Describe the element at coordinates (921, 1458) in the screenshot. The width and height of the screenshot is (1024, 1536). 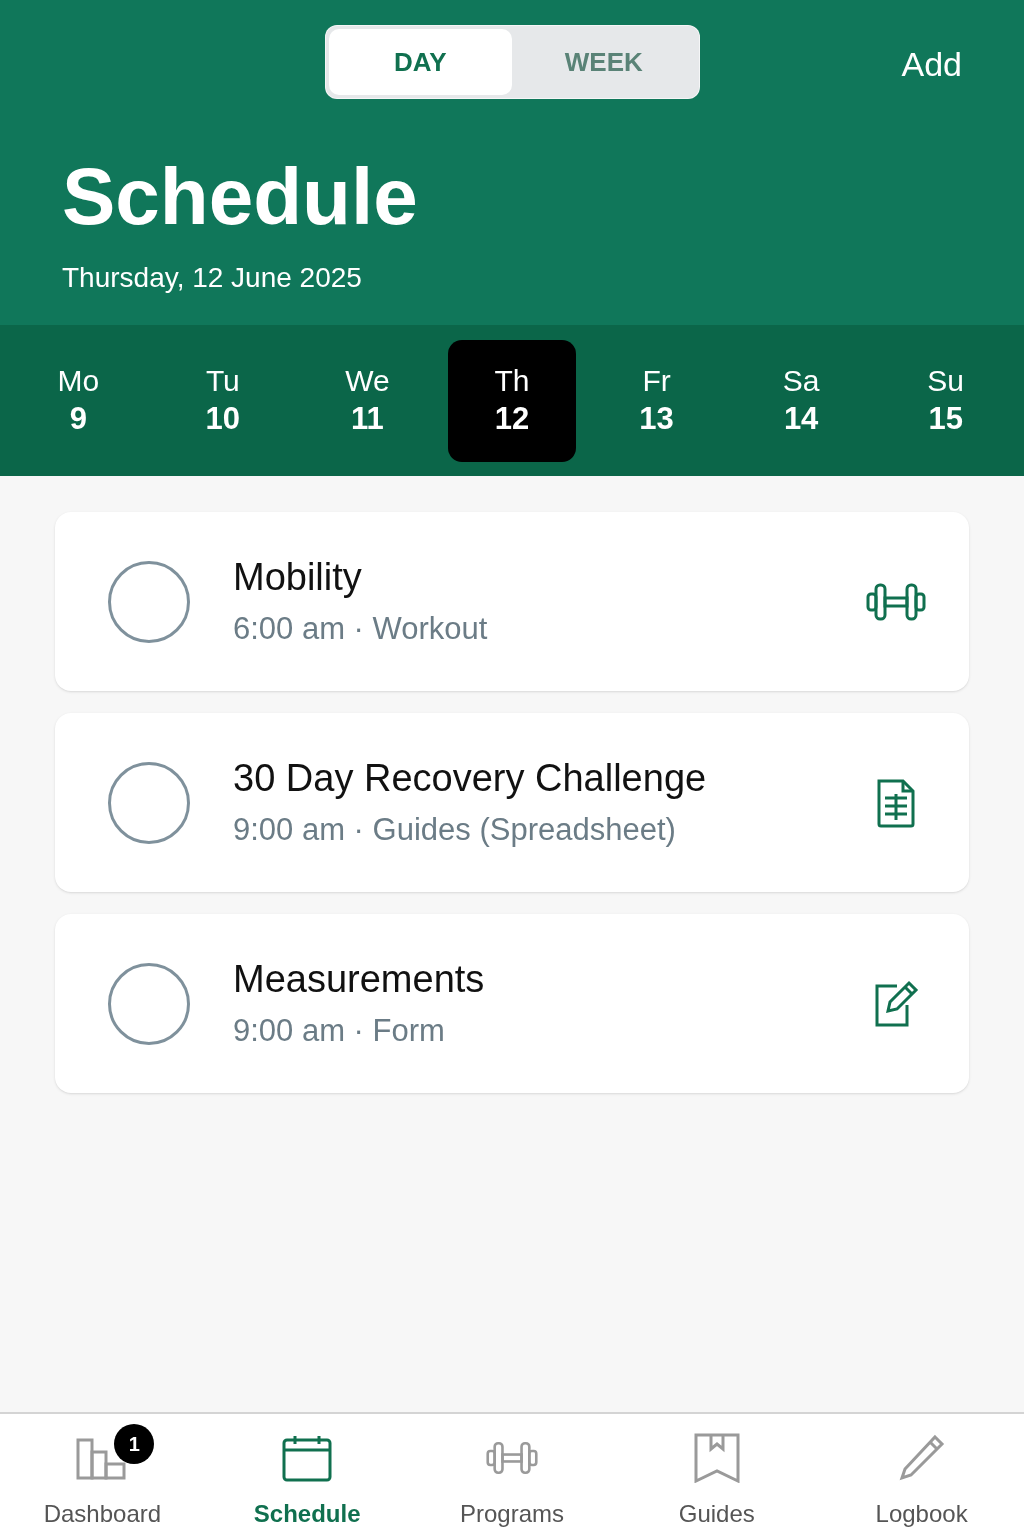
I see `pencil-icon` at that location.